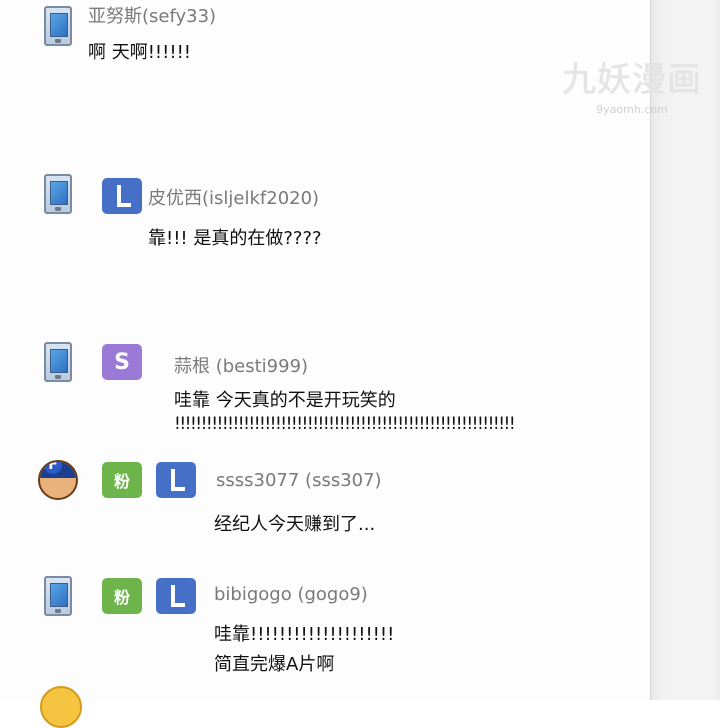  What do you see at coordinates (235, 238) in the screenshot?
I see `message-text: 靠!!! 是真的在做????` at bounding box center [235, 238].